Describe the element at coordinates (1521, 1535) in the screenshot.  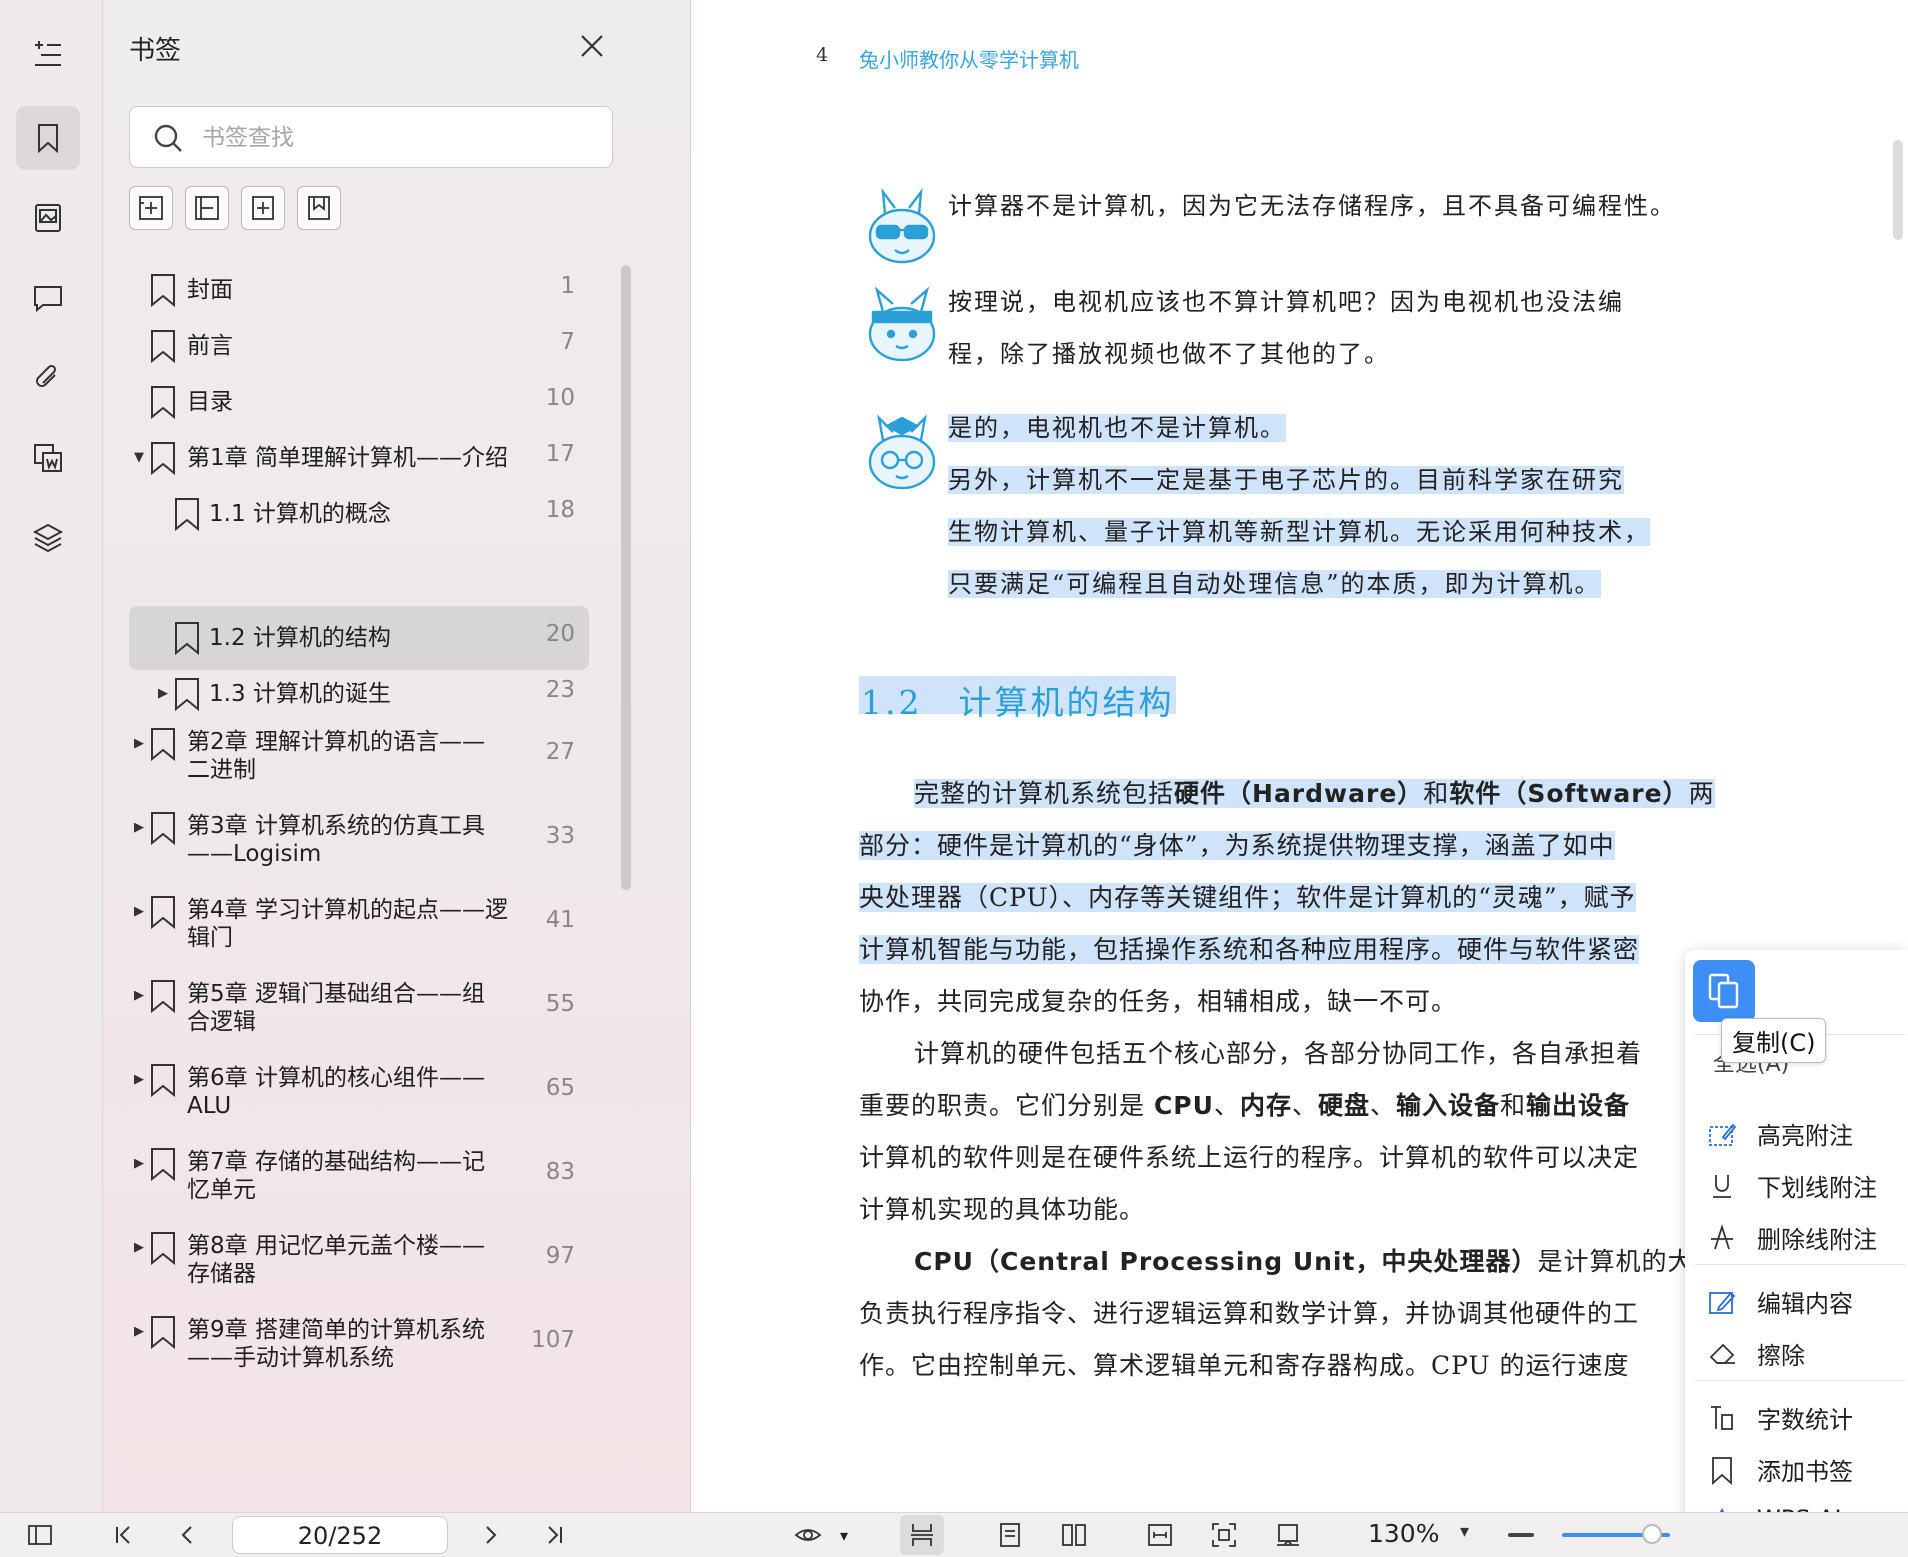
I see `zoom-out-button` at that location.